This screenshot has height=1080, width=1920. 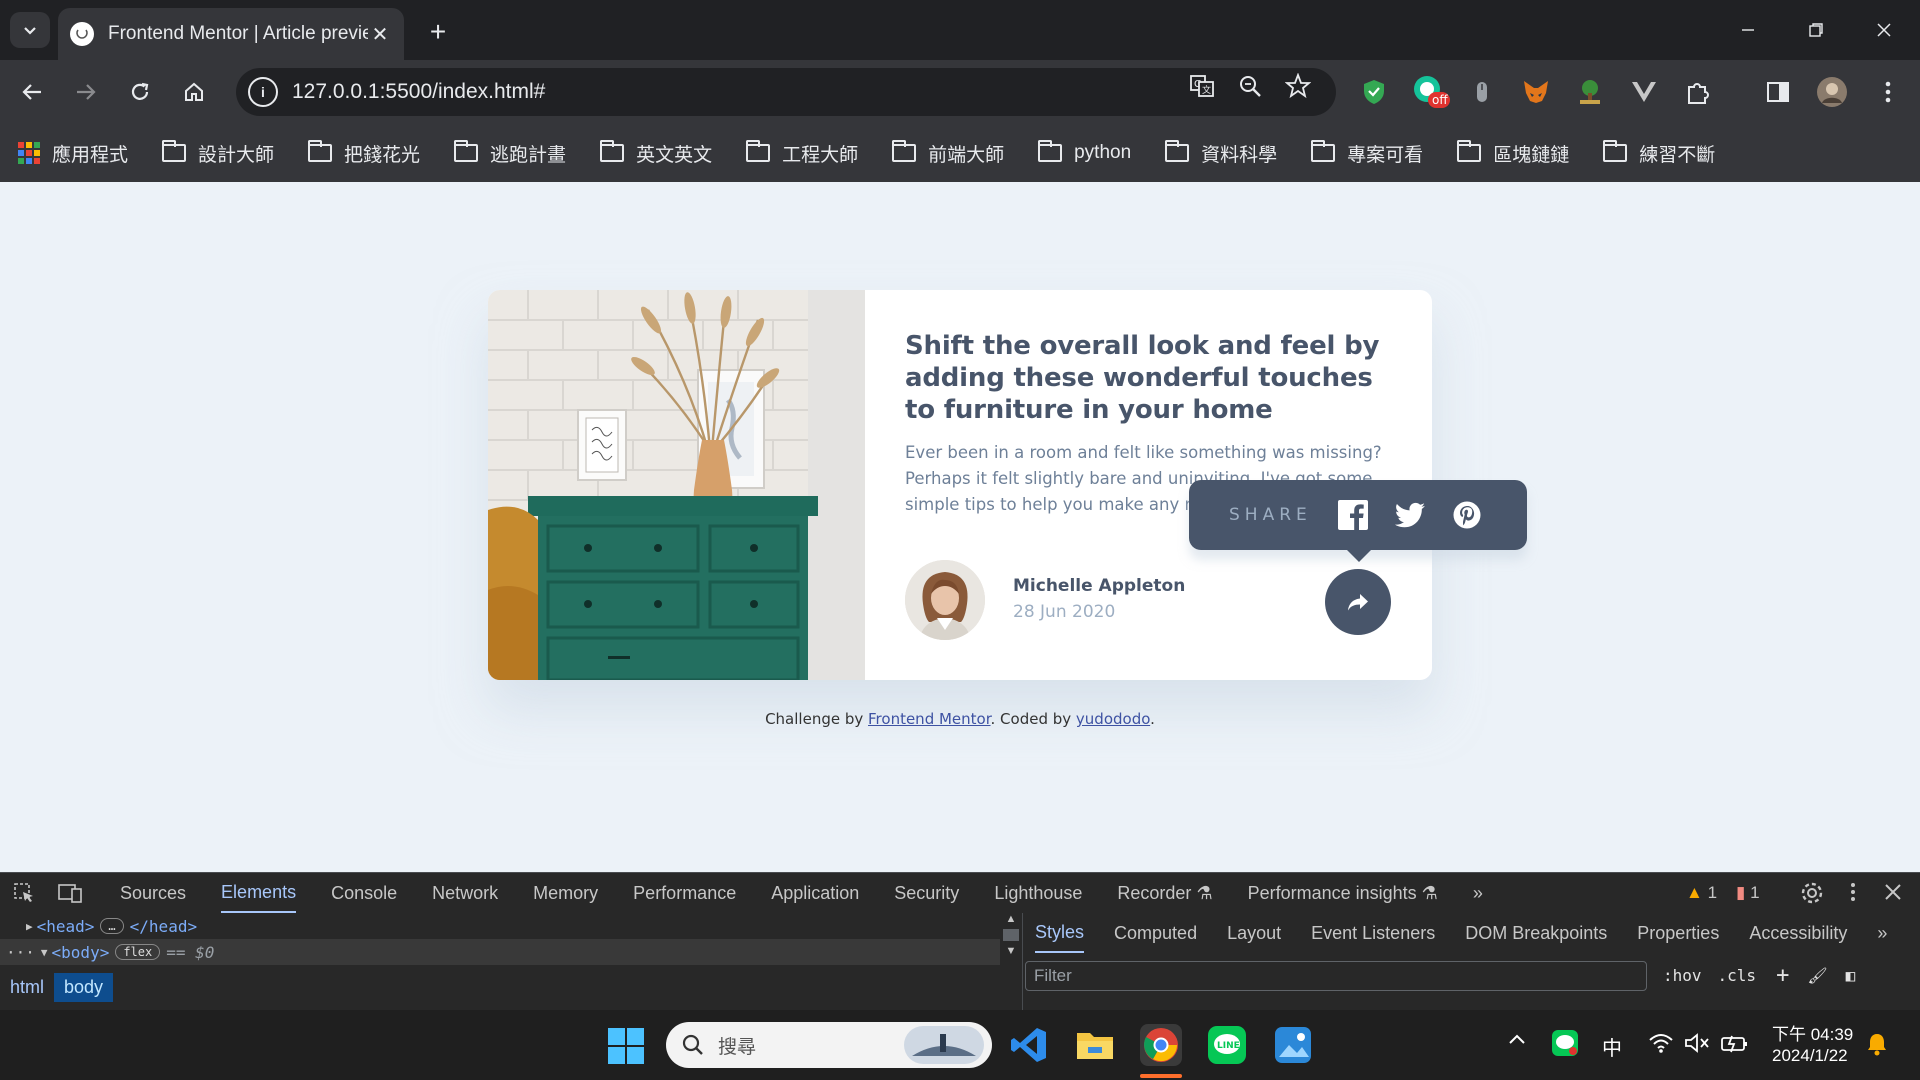 What do you see at coordinates (1467, 515) in the screenshot?
I see `pinterest-icon` at bounding box center [1467, 515].